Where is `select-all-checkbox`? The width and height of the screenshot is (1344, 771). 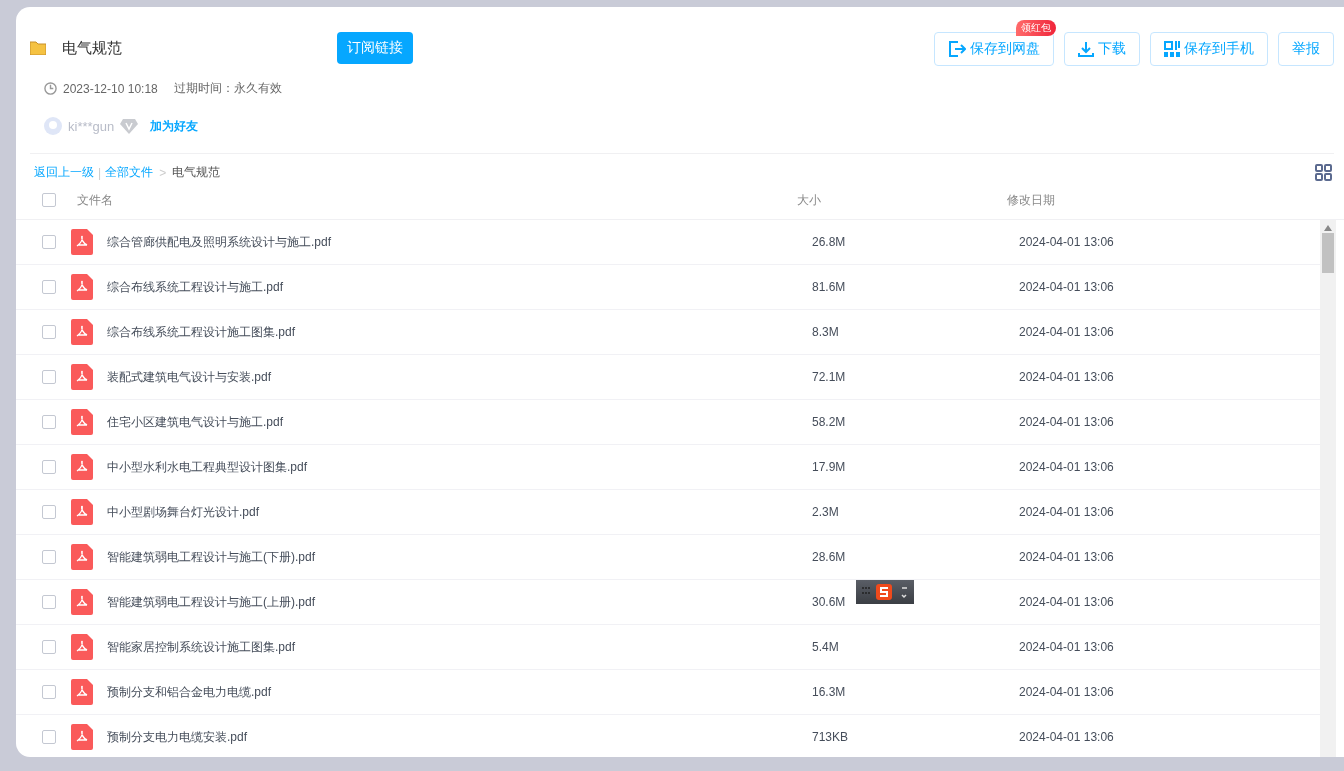 select-all-checkbox is located at coordinates (49, 200).